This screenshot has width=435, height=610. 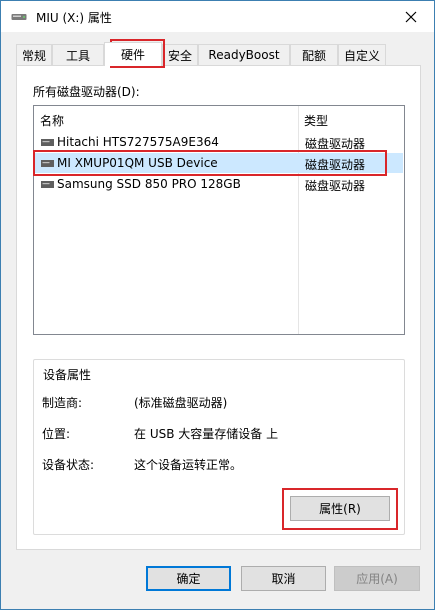 I want to click on properties-button: 属性(R), so click(x=340, y=508).